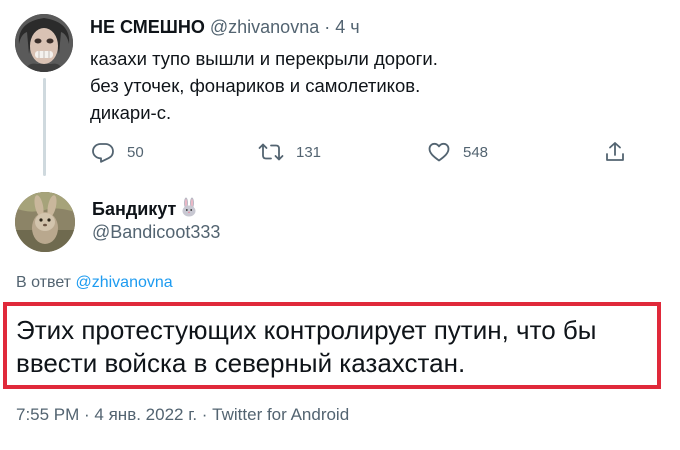 The image size is (680, 450). What do you see at coordinates (44, 43) in the screenshot?
I see `avatar-zhivanovna` at bounding box center [44, 43].